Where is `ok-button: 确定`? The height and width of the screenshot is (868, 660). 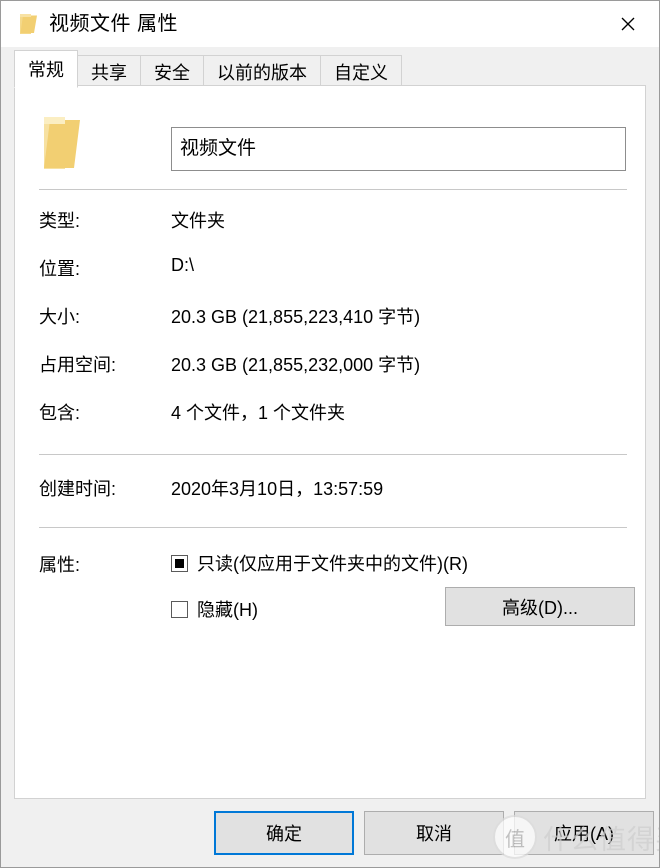
ok-button: 确定 is located at coordinates (284, 833).